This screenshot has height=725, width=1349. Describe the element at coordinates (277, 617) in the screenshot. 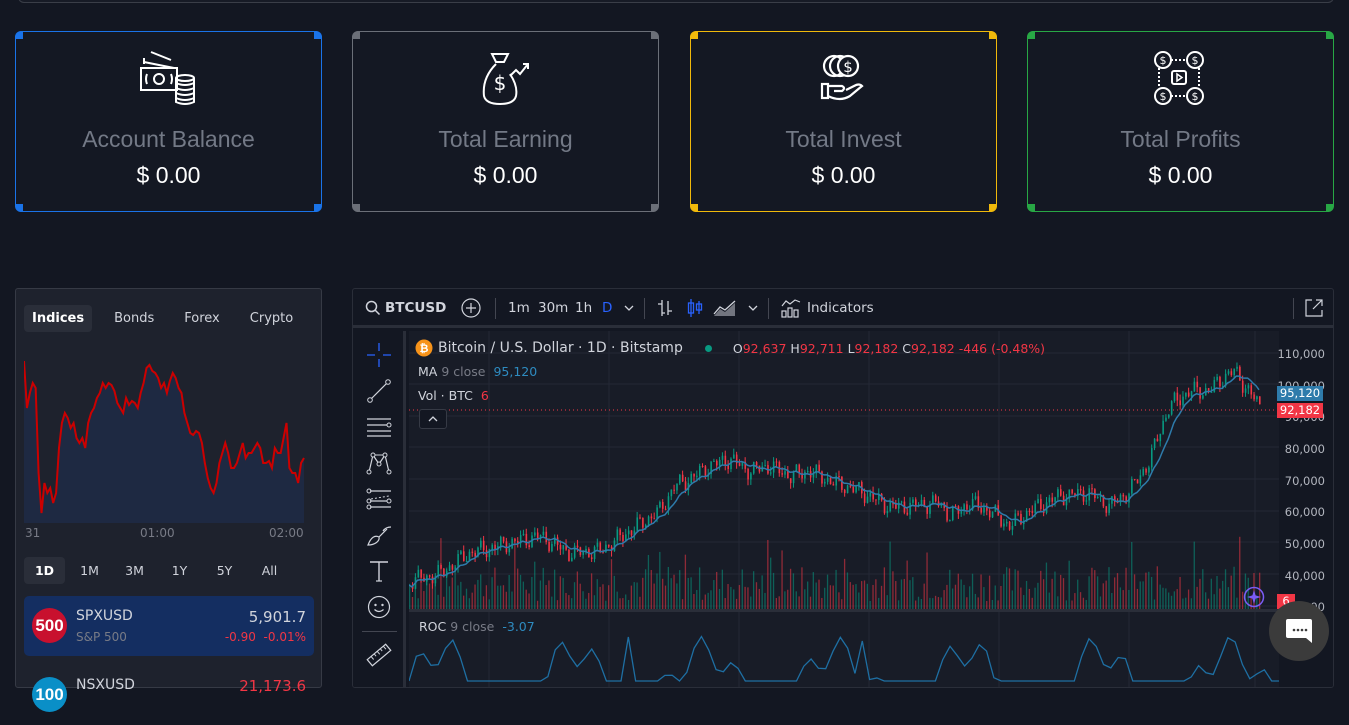

I see `symbol-price: 5,901.7` at that location.